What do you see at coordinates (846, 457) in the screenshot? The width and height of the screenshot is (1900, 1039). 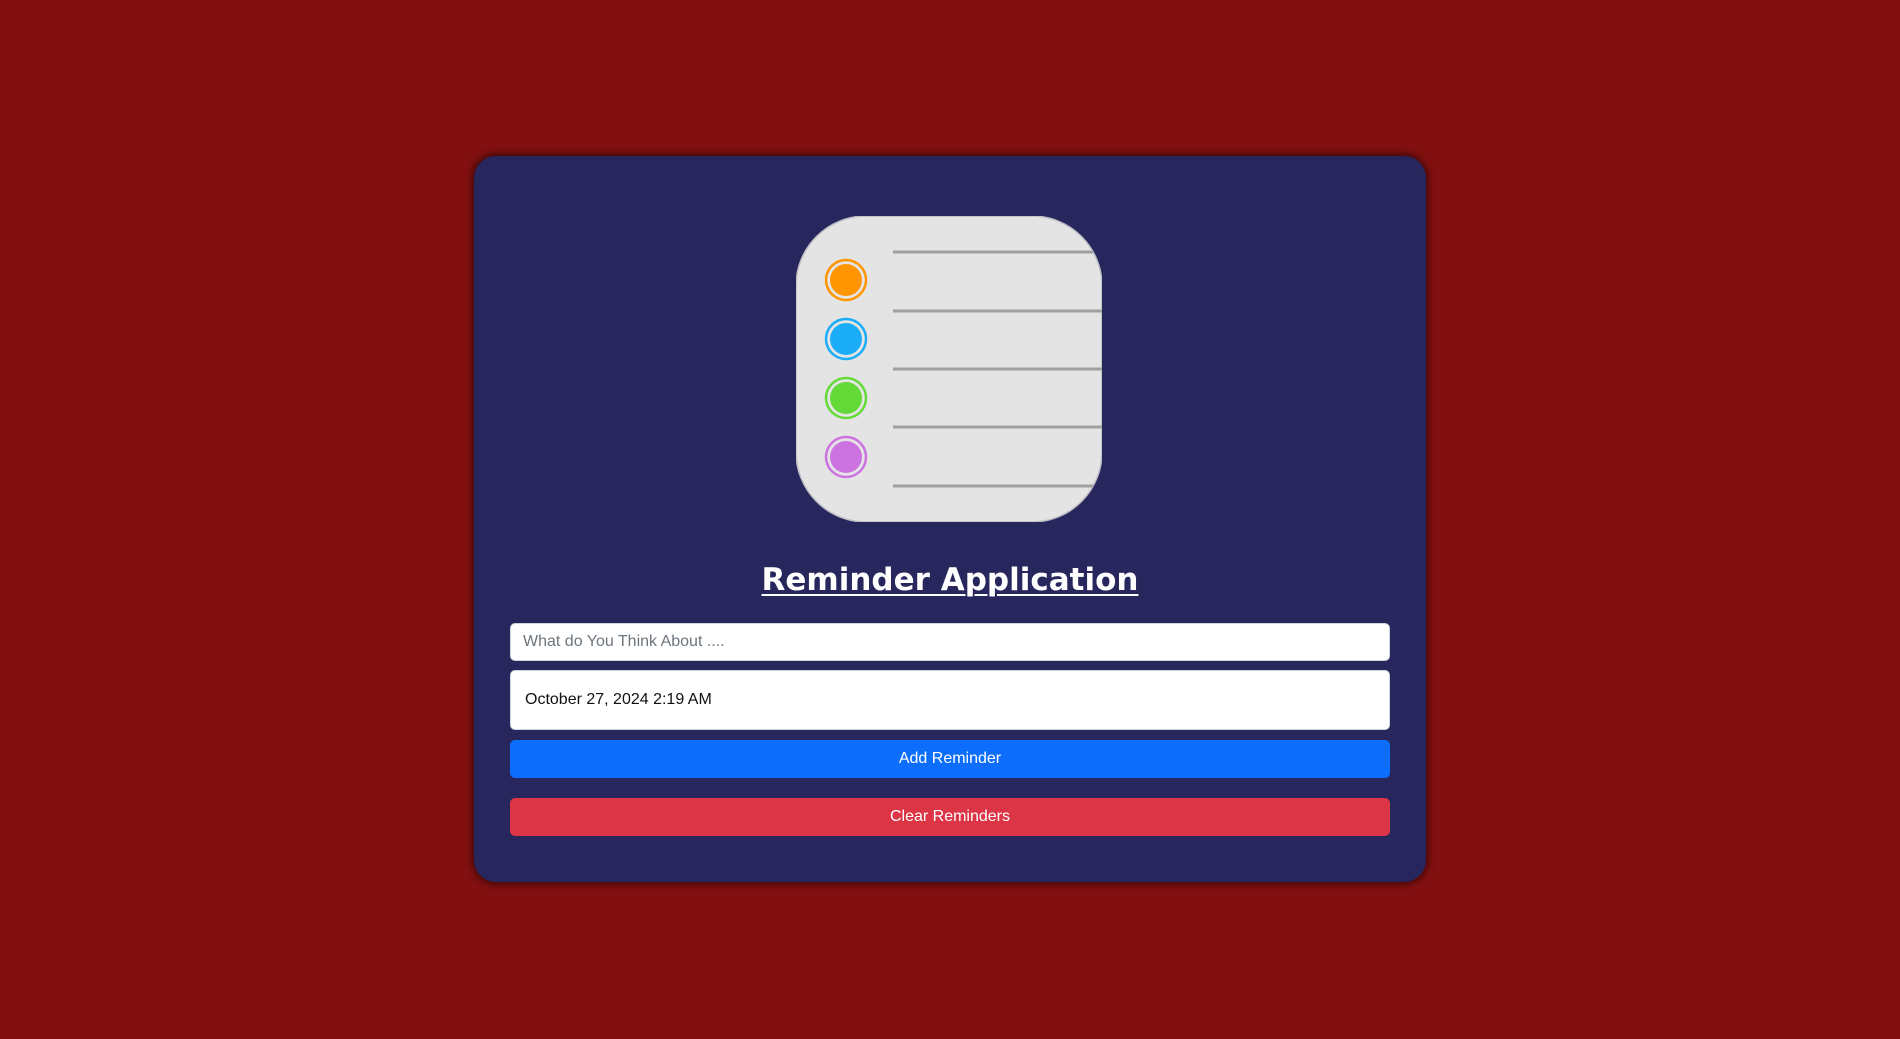 I see `purple-dot` at bounding box center [846, 457].